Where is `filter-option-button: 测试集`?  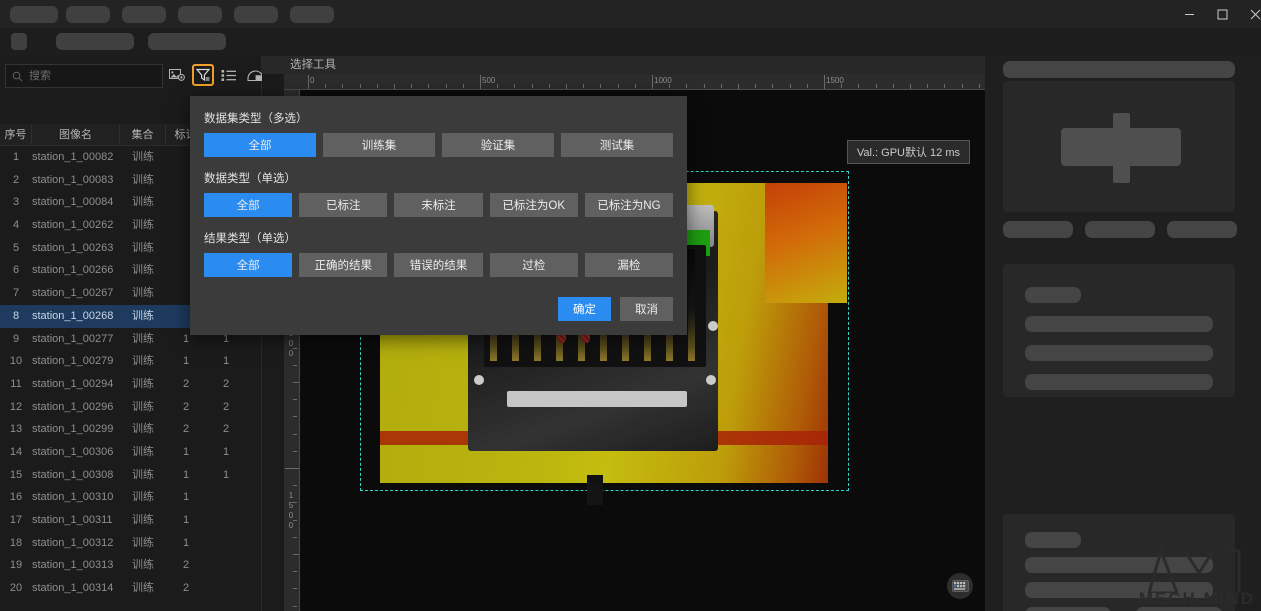
filter-option-button: 测试集 is located at coordinates (617, 145).